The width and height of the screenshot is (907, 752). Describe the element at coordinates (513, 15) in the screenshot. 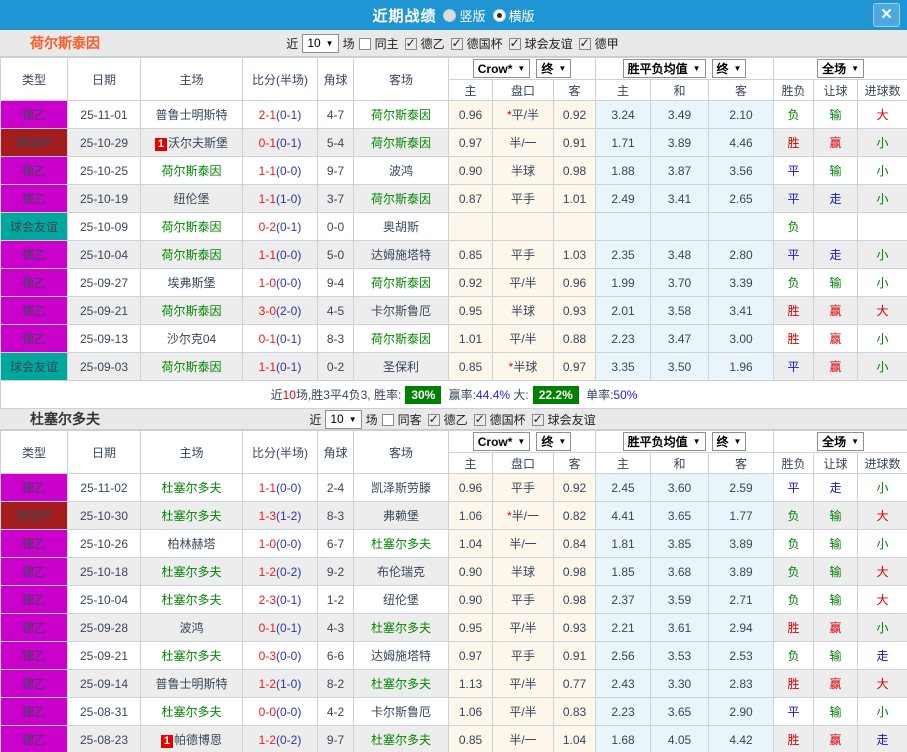

I see `layout-radio-horizontal: 横版` at that location.